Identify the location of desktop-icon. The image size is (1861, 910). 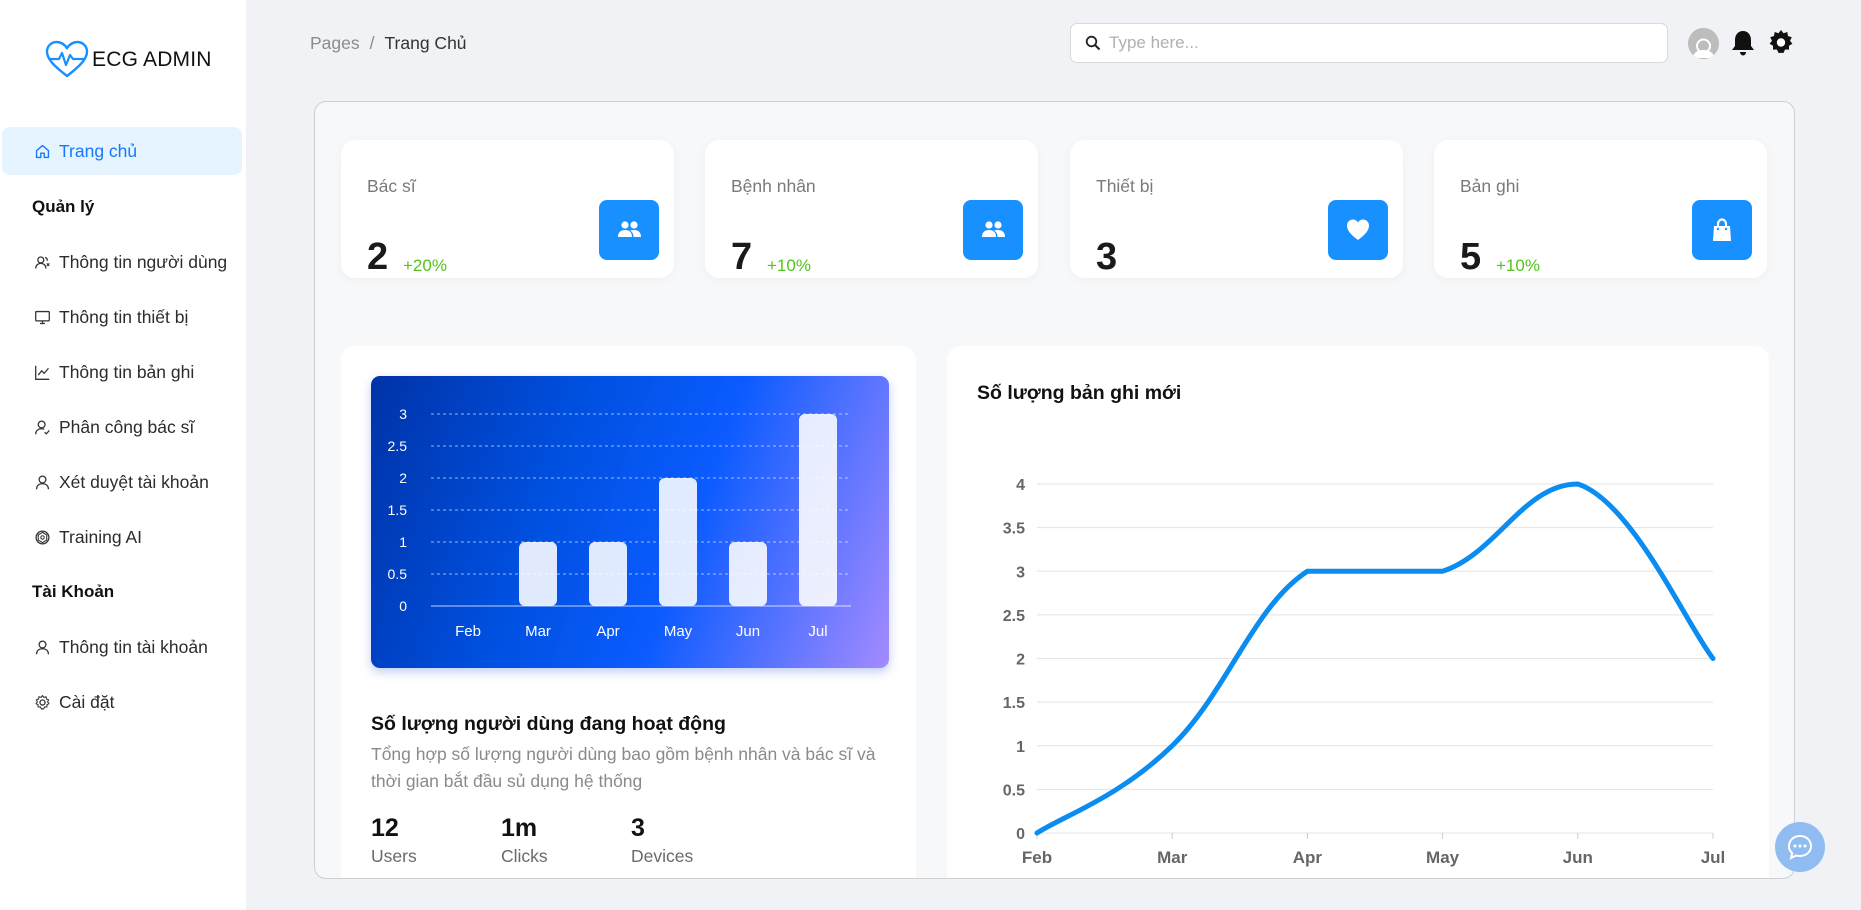
(42, 317).